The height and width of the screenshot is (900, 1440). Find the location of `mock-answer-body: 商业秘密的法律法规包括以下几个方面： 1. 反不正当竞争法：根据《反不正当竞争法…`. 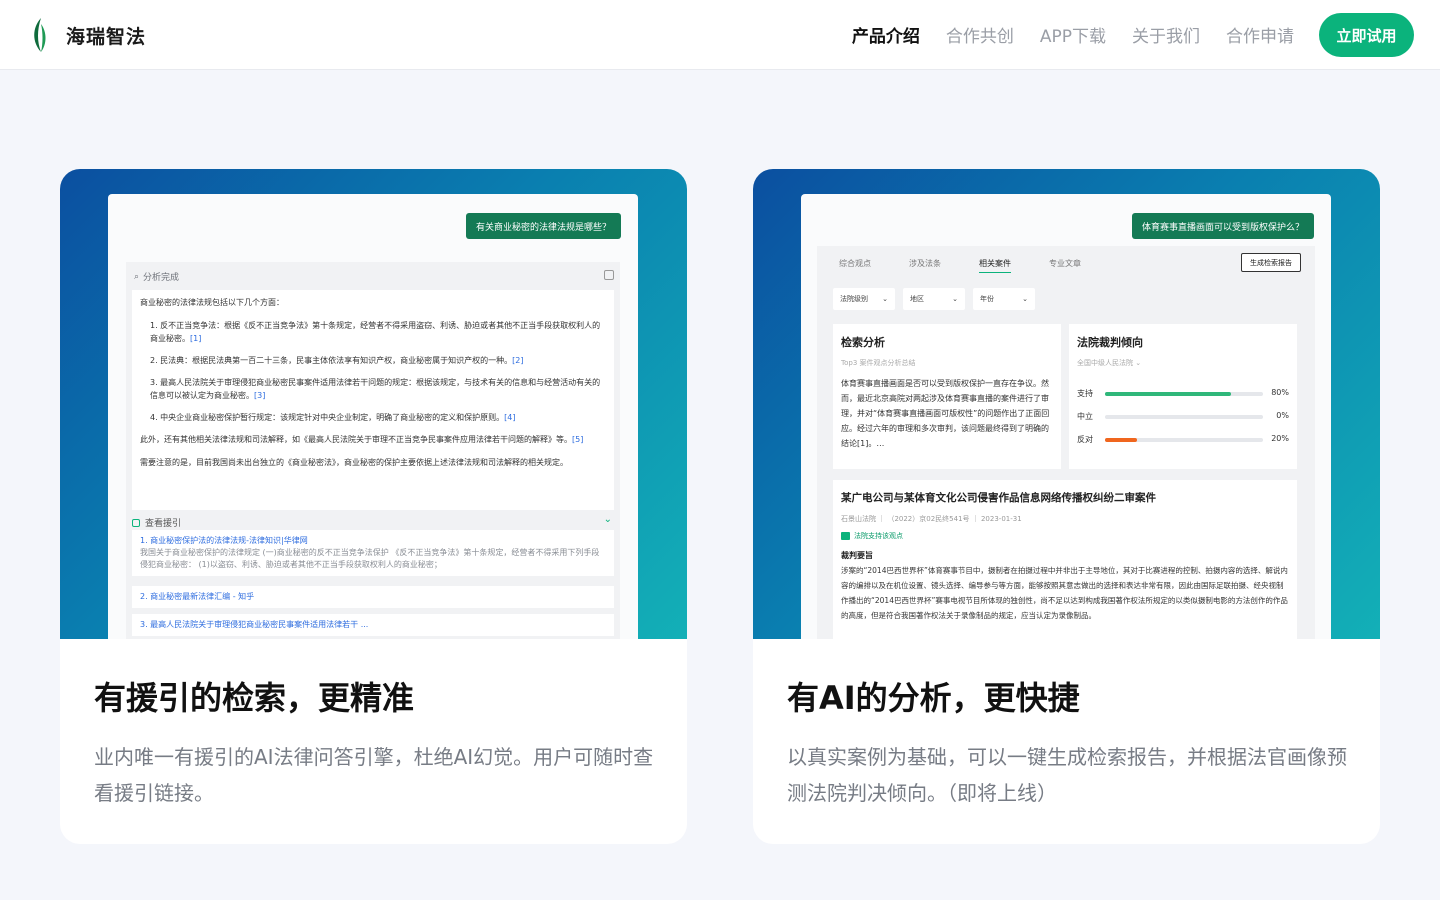

mock-answer-body: 商业秘密的法律法规包括以下几个方面： 1. 反不正当竞争法：根据《反不正当竞争法… is located at coordinates (373, 400).